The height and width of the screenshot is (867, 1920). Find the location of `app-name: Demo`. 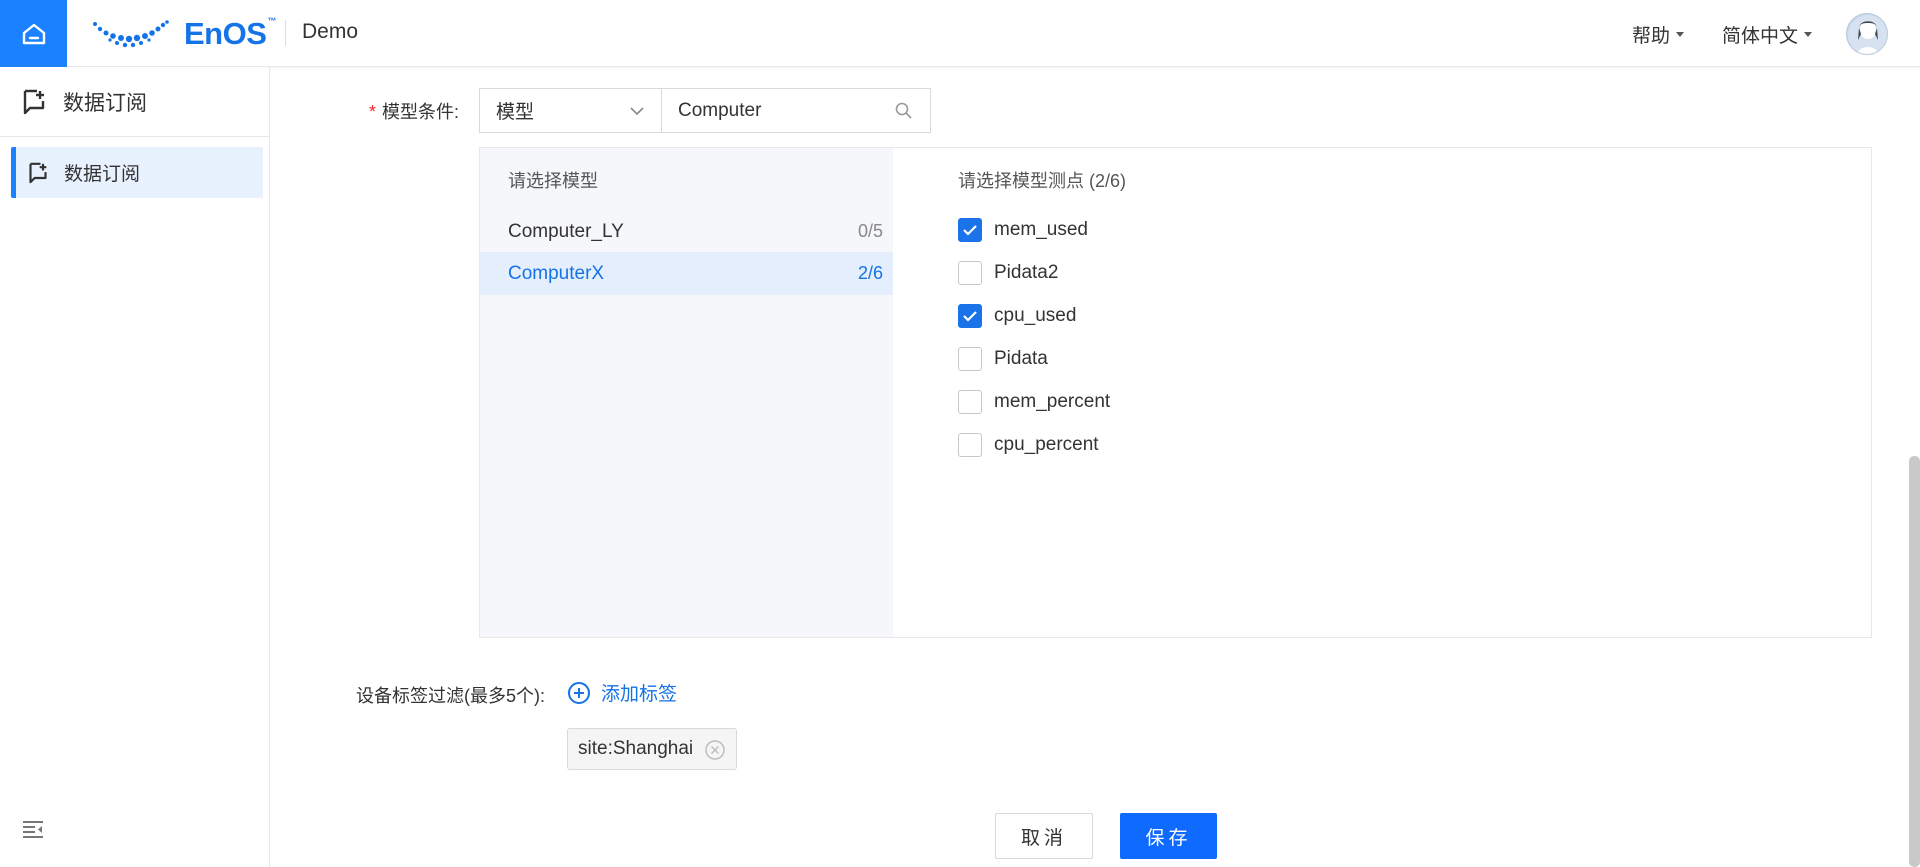

app-name: Demo is located at coordinates (330, 31).